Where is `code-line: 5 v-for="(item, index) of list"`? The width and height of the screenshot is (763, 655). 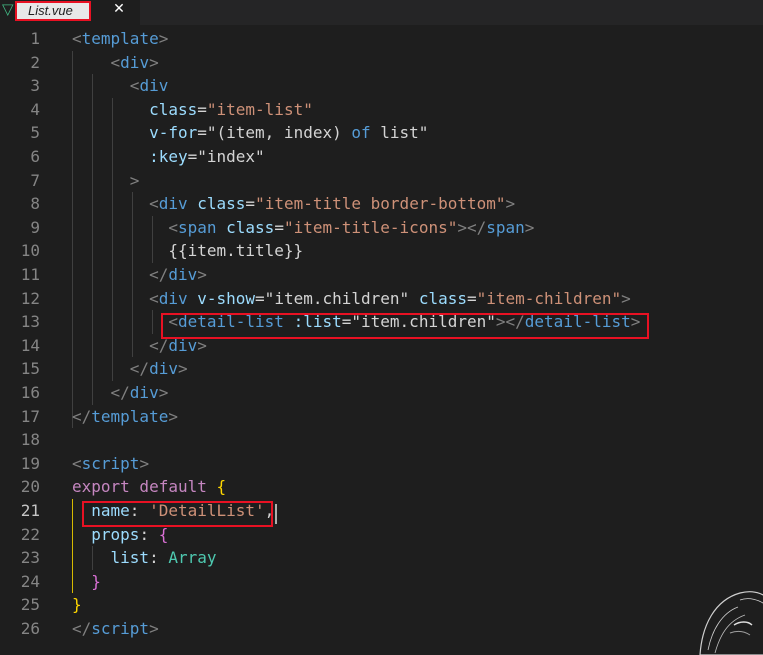
code-line: 5 v-for="(item, index) of list" is located at coordinates (381, 133).